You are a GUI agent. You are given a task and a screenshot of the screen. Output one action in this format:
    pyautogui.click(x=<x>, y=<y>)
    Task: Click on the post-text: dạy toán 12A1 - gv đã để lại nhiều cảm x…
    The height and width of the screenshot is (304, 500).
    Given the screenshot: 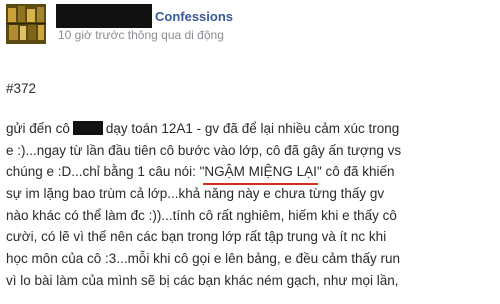 What is the action you would take?
    pyautogui.click(x=252, y=128)
    